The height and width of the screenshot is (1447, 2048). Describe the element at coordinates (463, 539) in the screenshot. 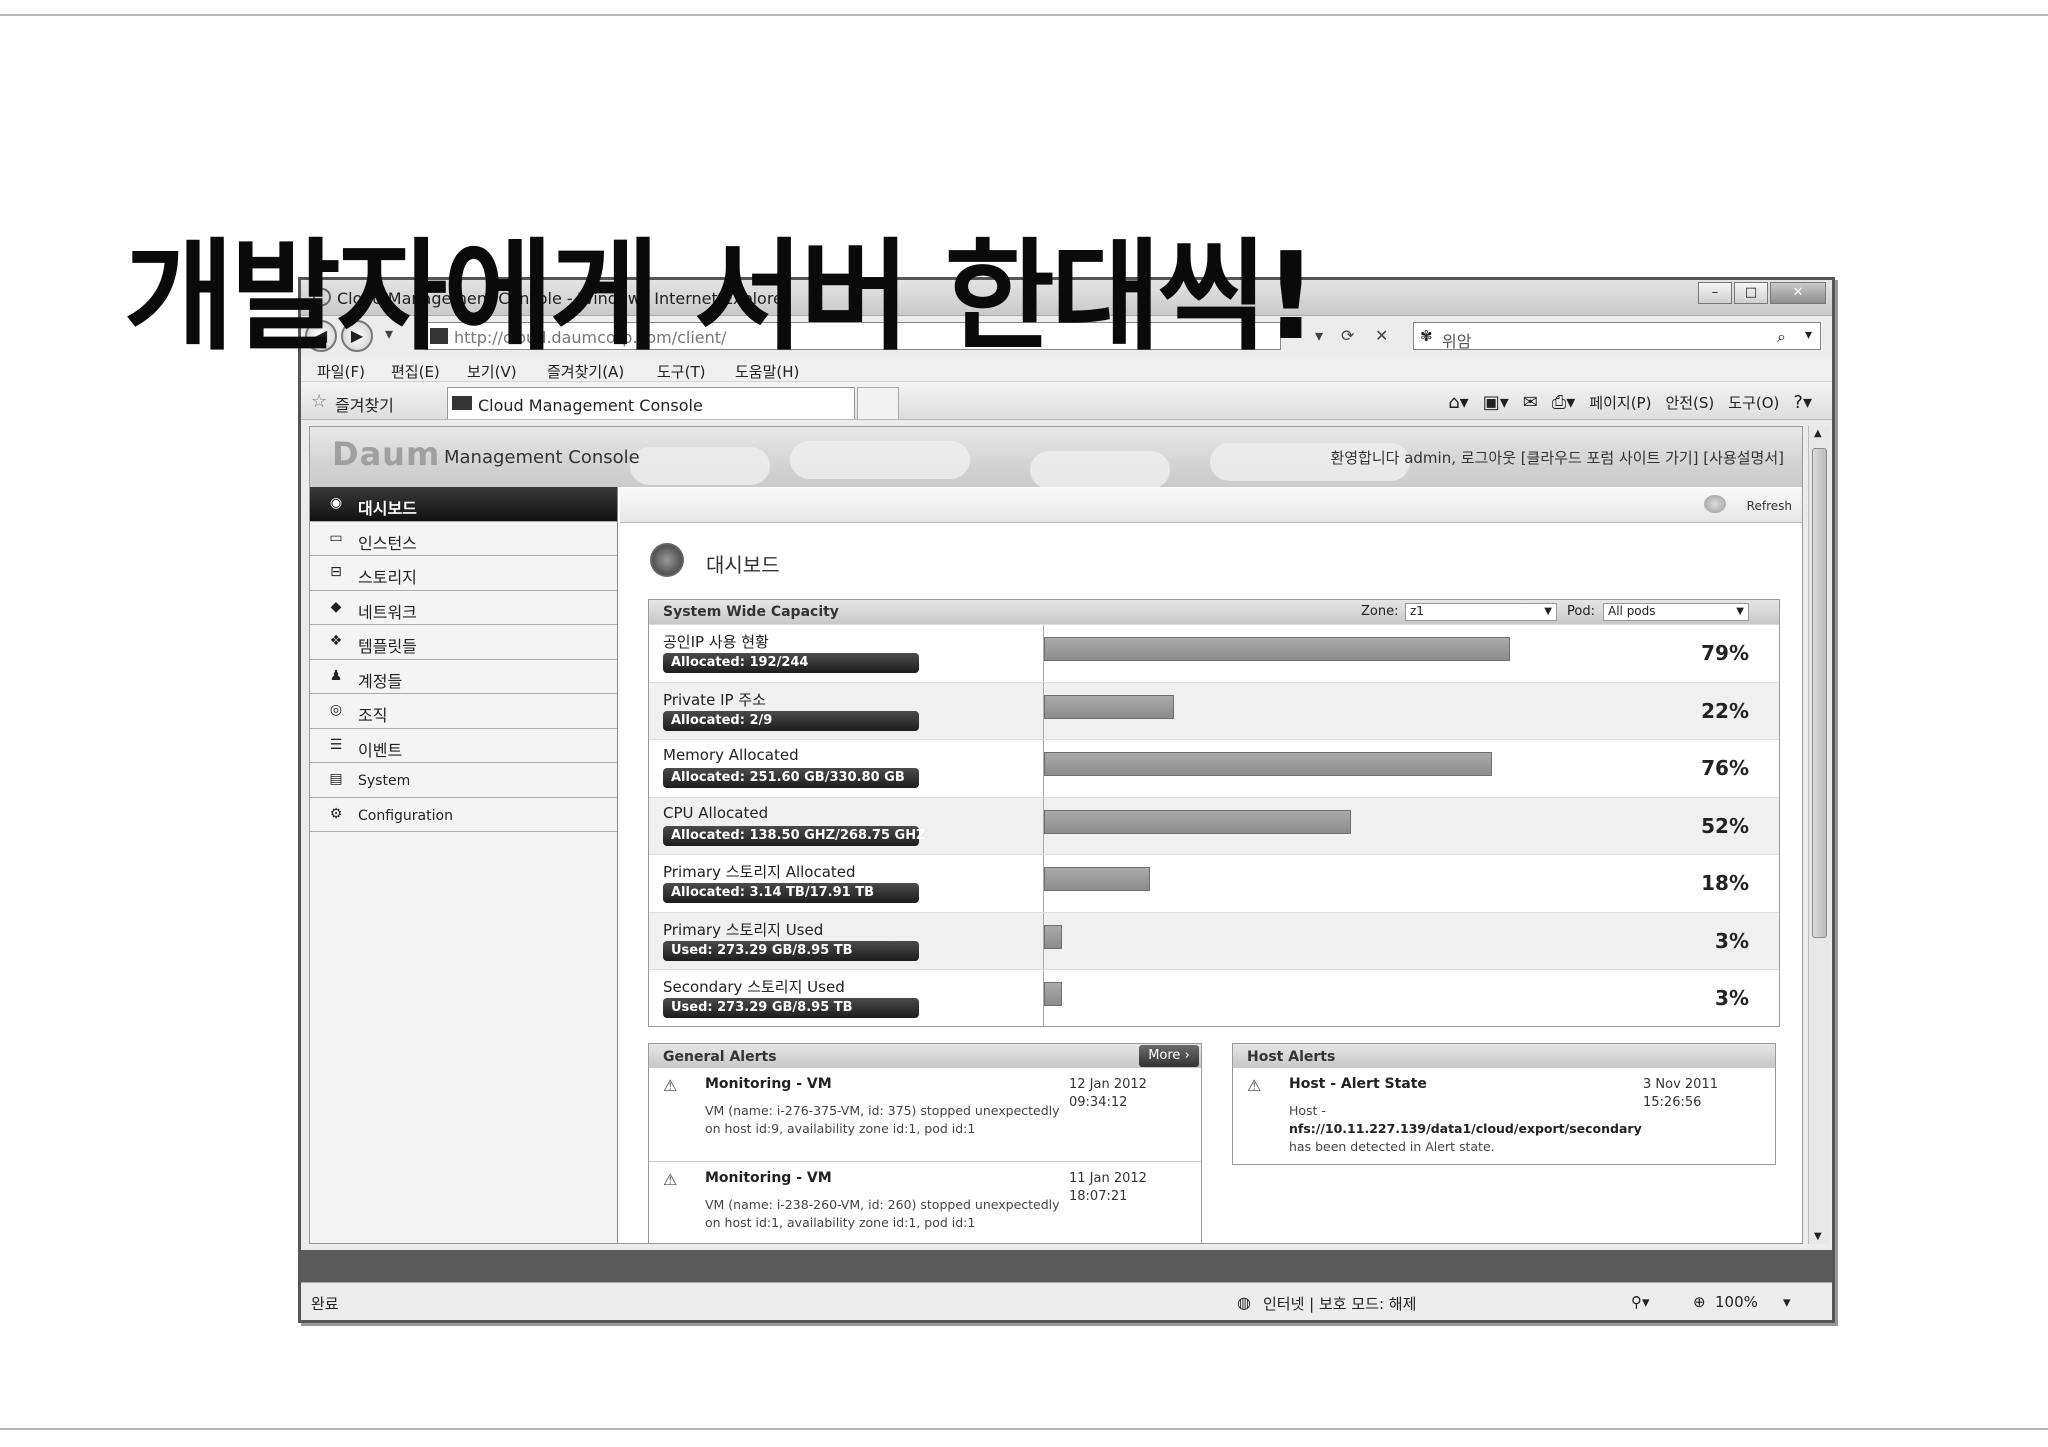

I see `sidebar-item-instances: ▭ 인스턴스` at that location.